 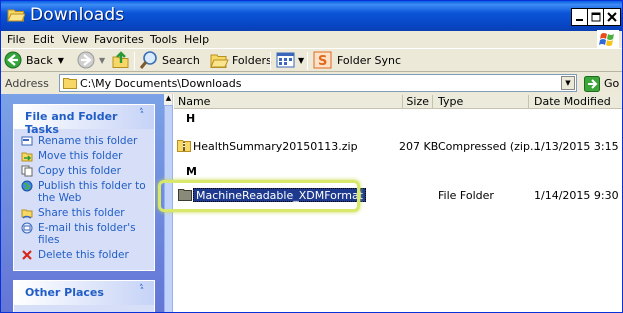 I want to click on column-header-bar: Name Size Type Date Modified, so click(x=398, y=101).